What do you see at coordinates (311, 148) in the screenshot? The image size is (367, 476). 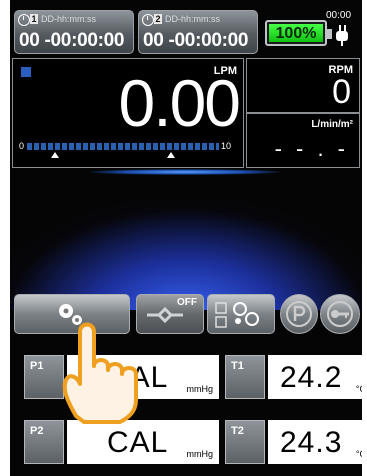 I see `flow-index-value: - - . -` at bounding box center [311, 148].